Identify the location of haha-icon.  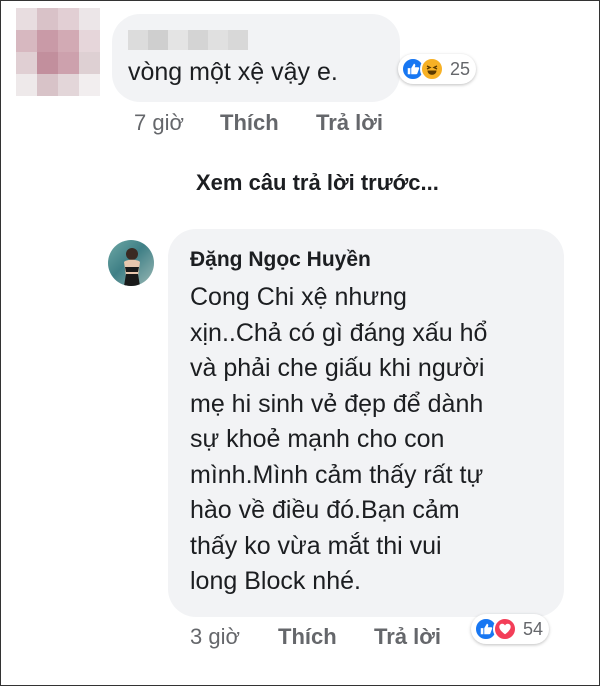
(432, 69).